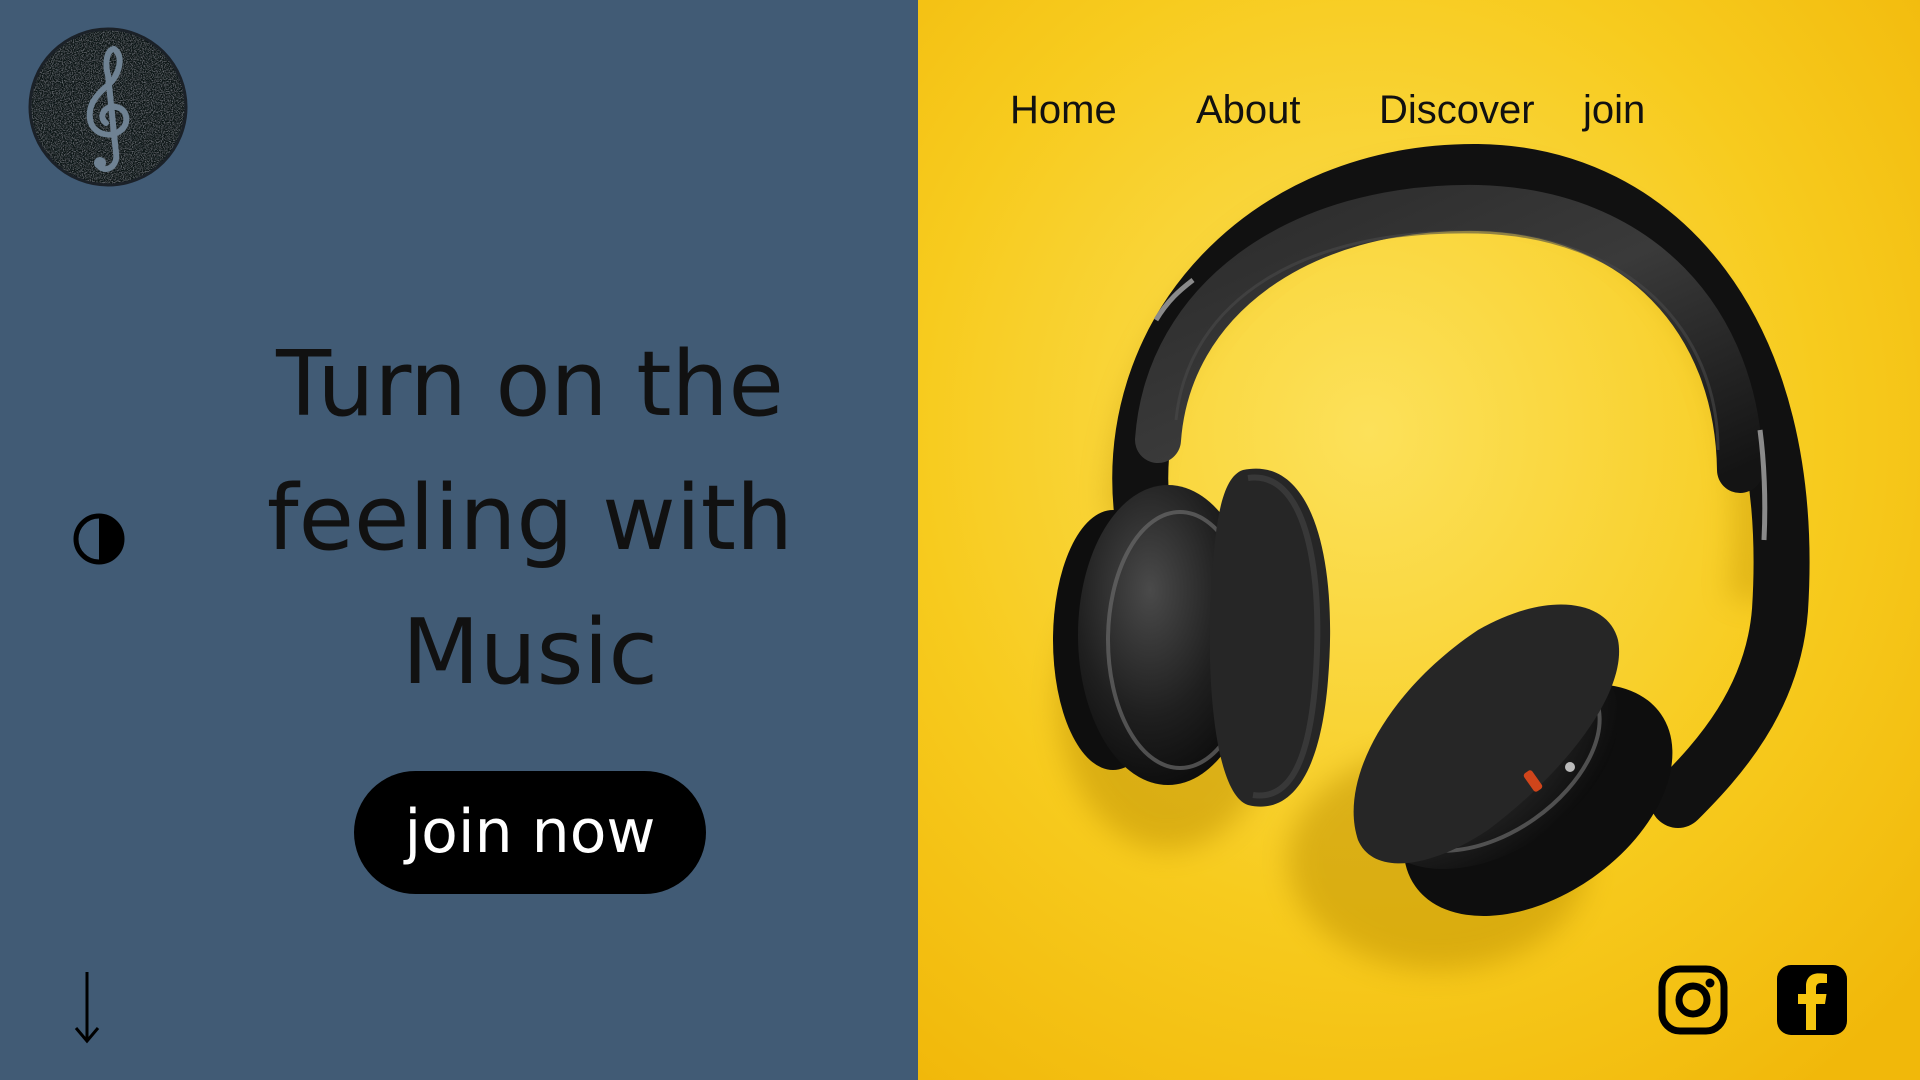 This screenshot has height=1080, width=1920. I want to click on nav-about: About, so click(1248, 110).